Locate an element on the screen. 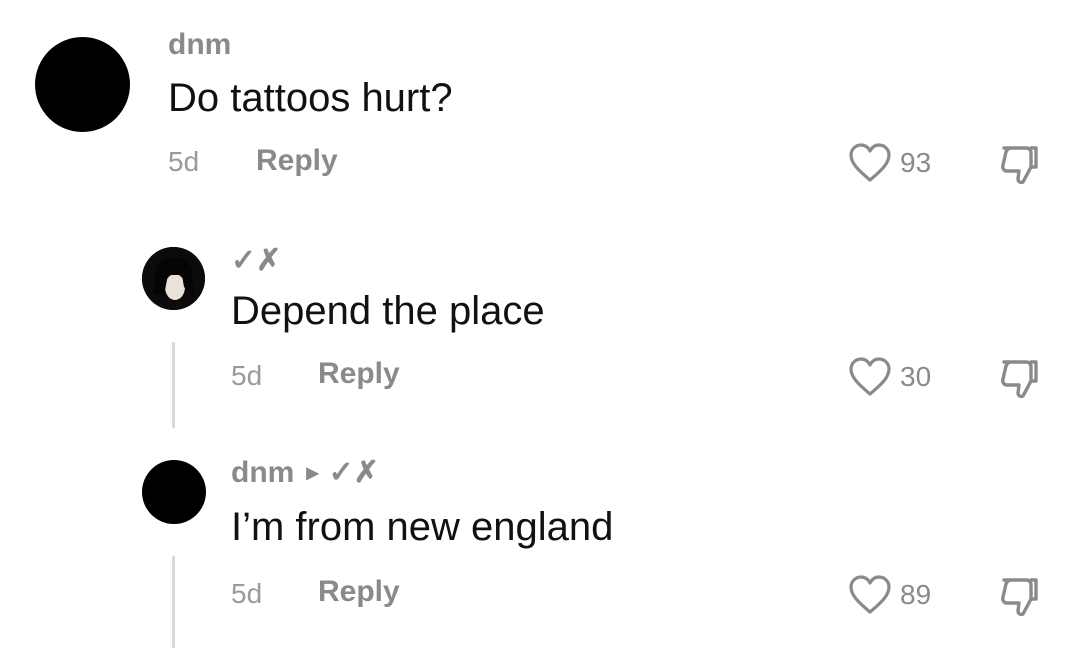  comment-text: I’m from new england is located at coordinates (422, 527).